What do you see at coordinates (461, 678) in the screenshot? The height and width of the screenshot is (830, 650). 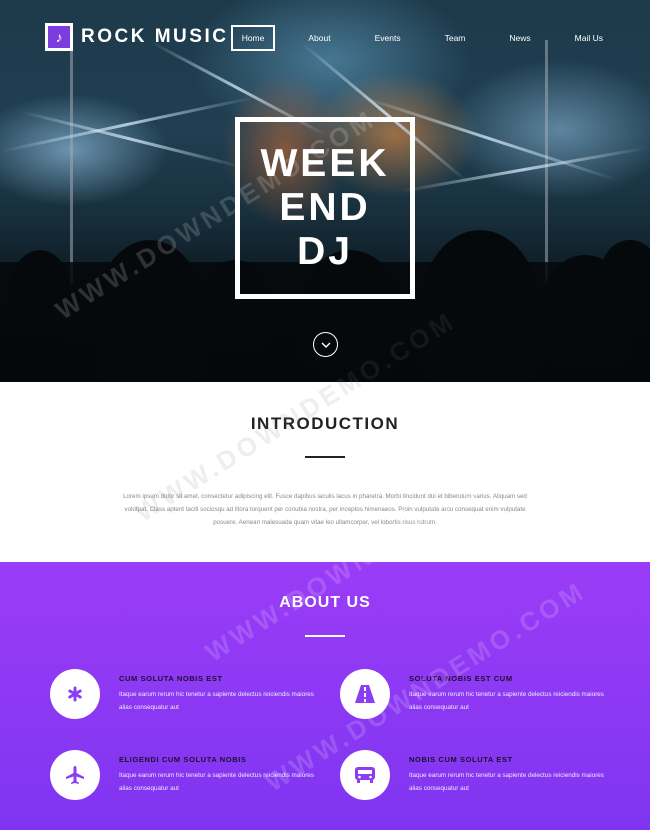 I see `feature-title: SOLUTA NOBIS EST CUM` at bounding box center [461, 678].